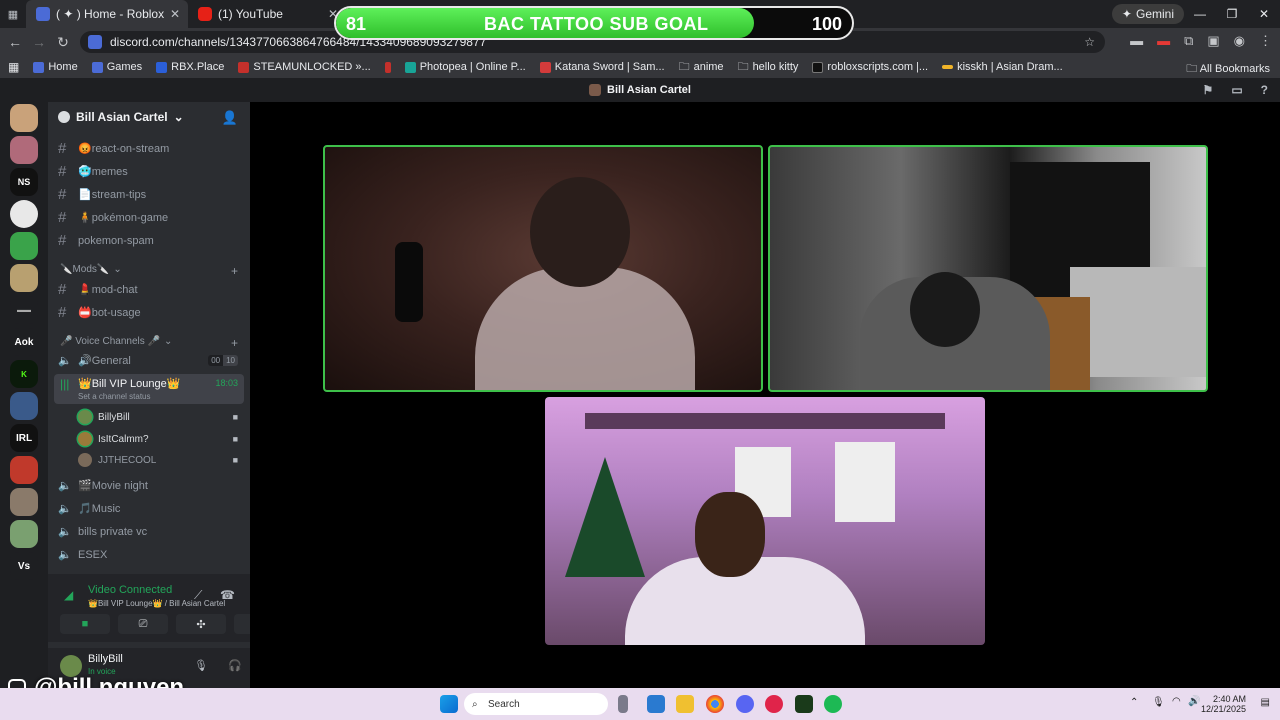 The image size is (1280, 720). Describe the element at coordinates (148, 217) in the screenshot. I see `channel-pokemon-game: # 🧍pokémon-game` at that location.